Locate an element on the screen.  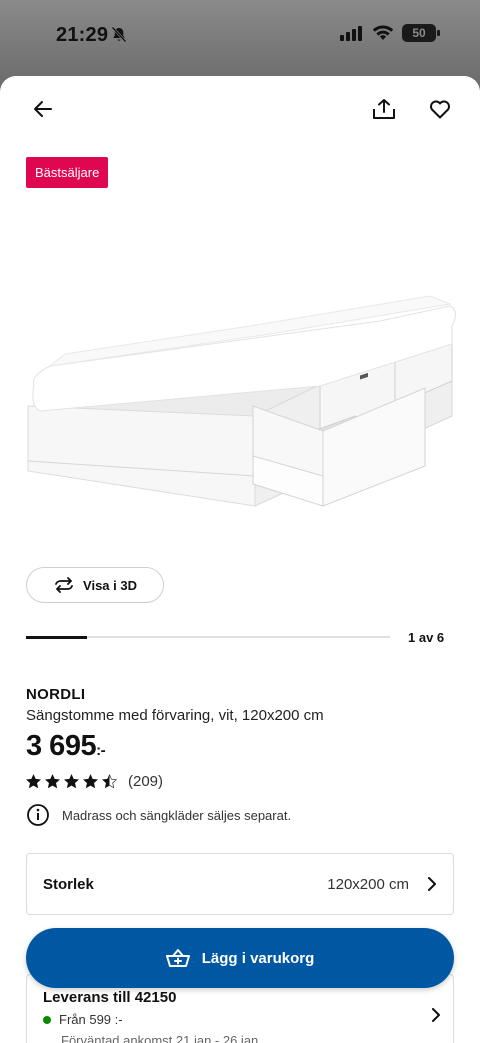
favorite-button is located at coordinates (440, 109).